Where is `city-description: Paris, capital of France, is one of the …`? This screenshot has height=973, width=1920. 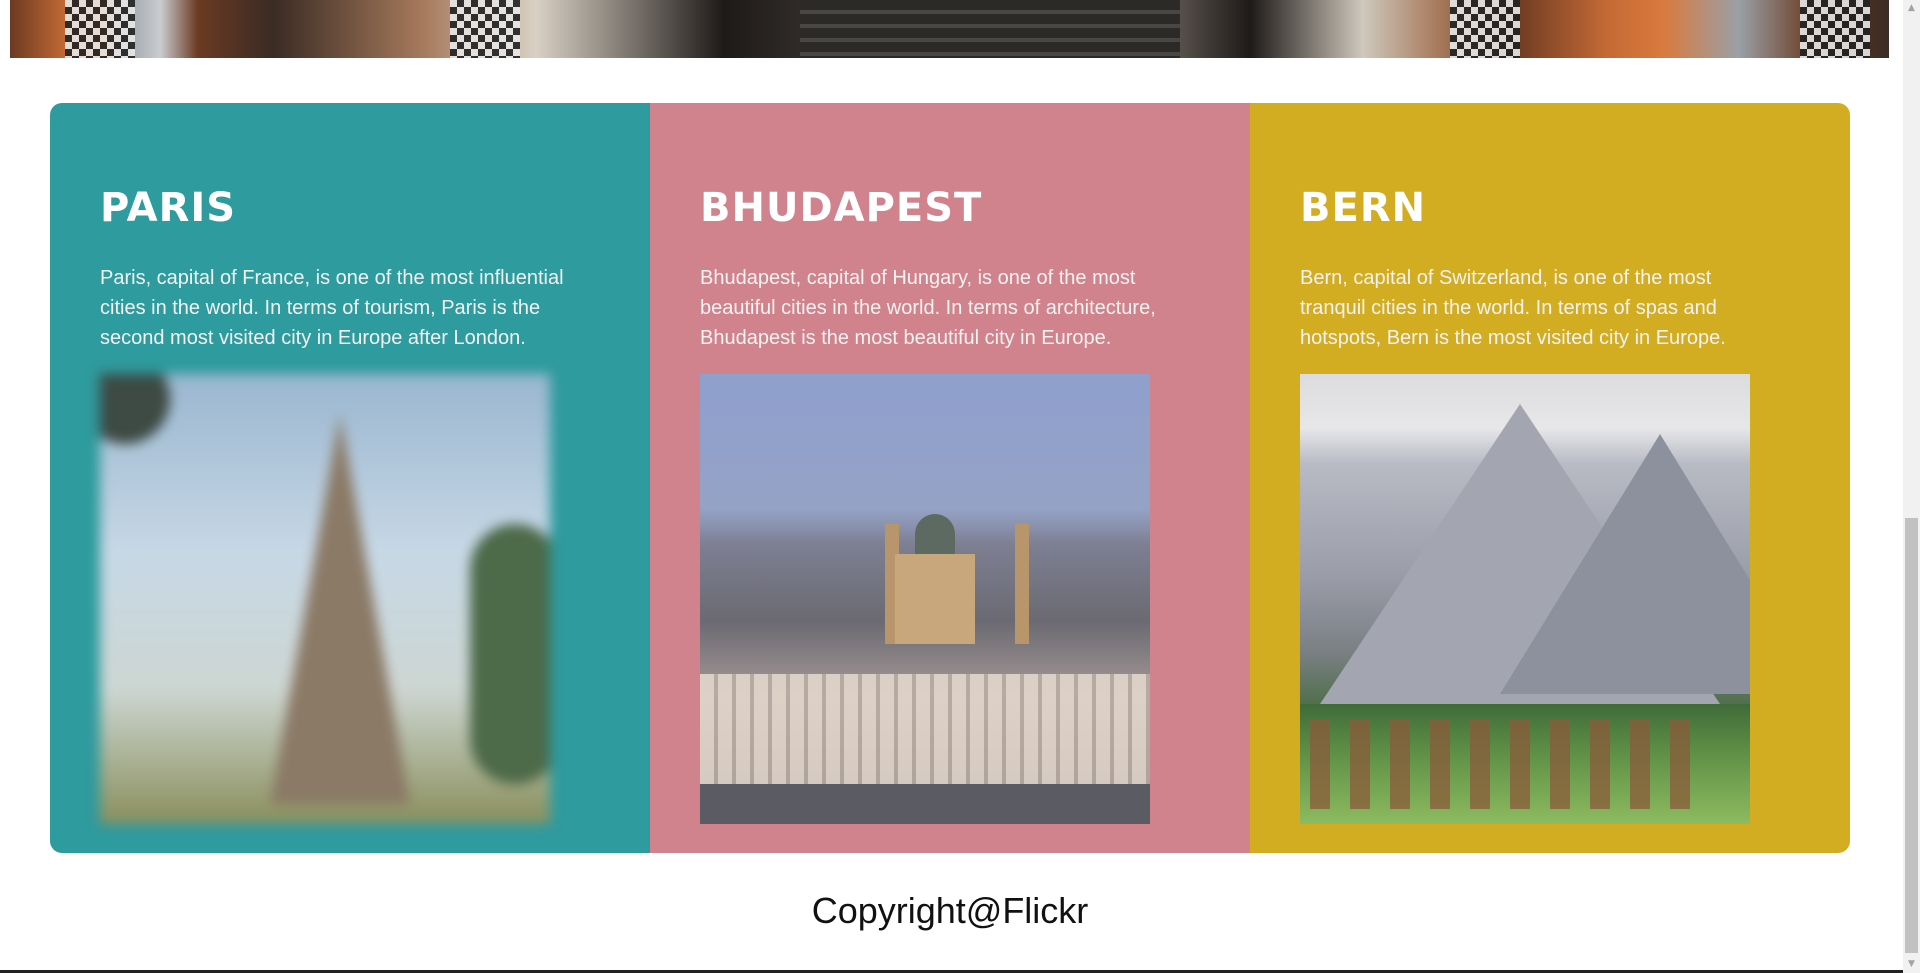
city-description: Paris, capital of France, is one of the … is located at coordinates (332, 308).